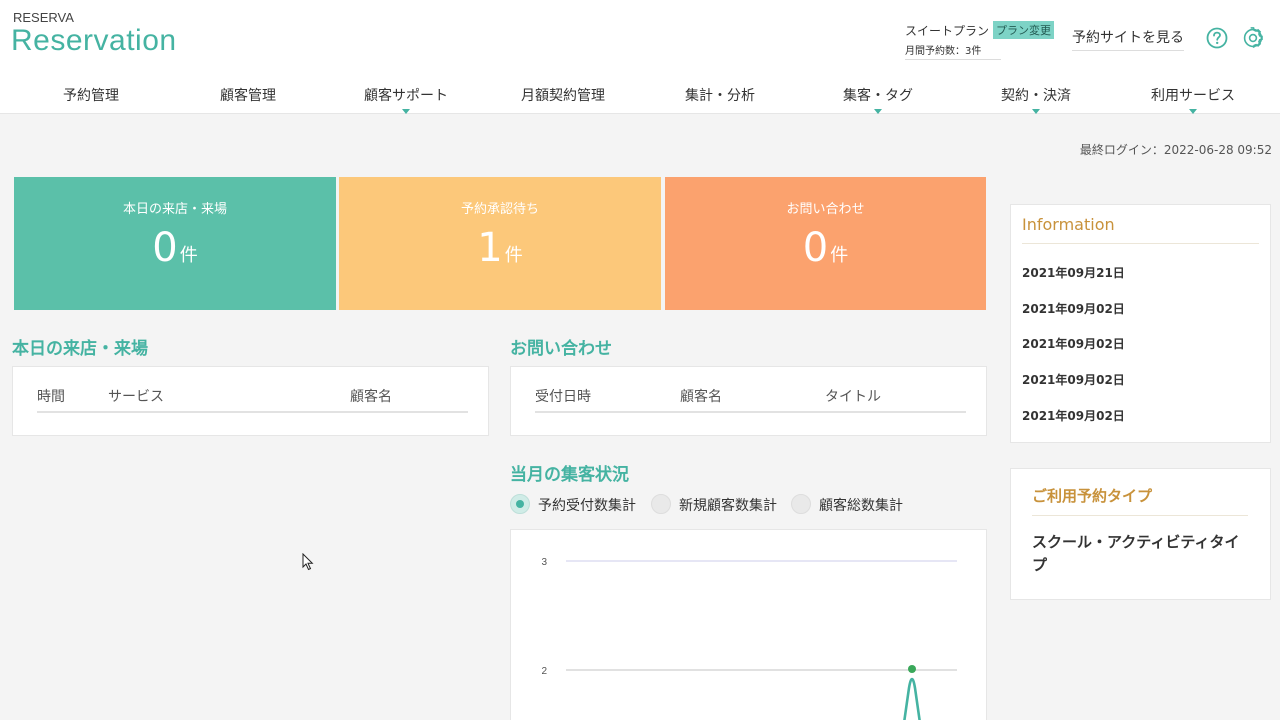 This screenshot has height=720, width=1280. What do you see at coordinates (250, 401) in the screenshot?
I see `visits-table: 時間 サービス 顧客名` at bounding box center [250, 401].